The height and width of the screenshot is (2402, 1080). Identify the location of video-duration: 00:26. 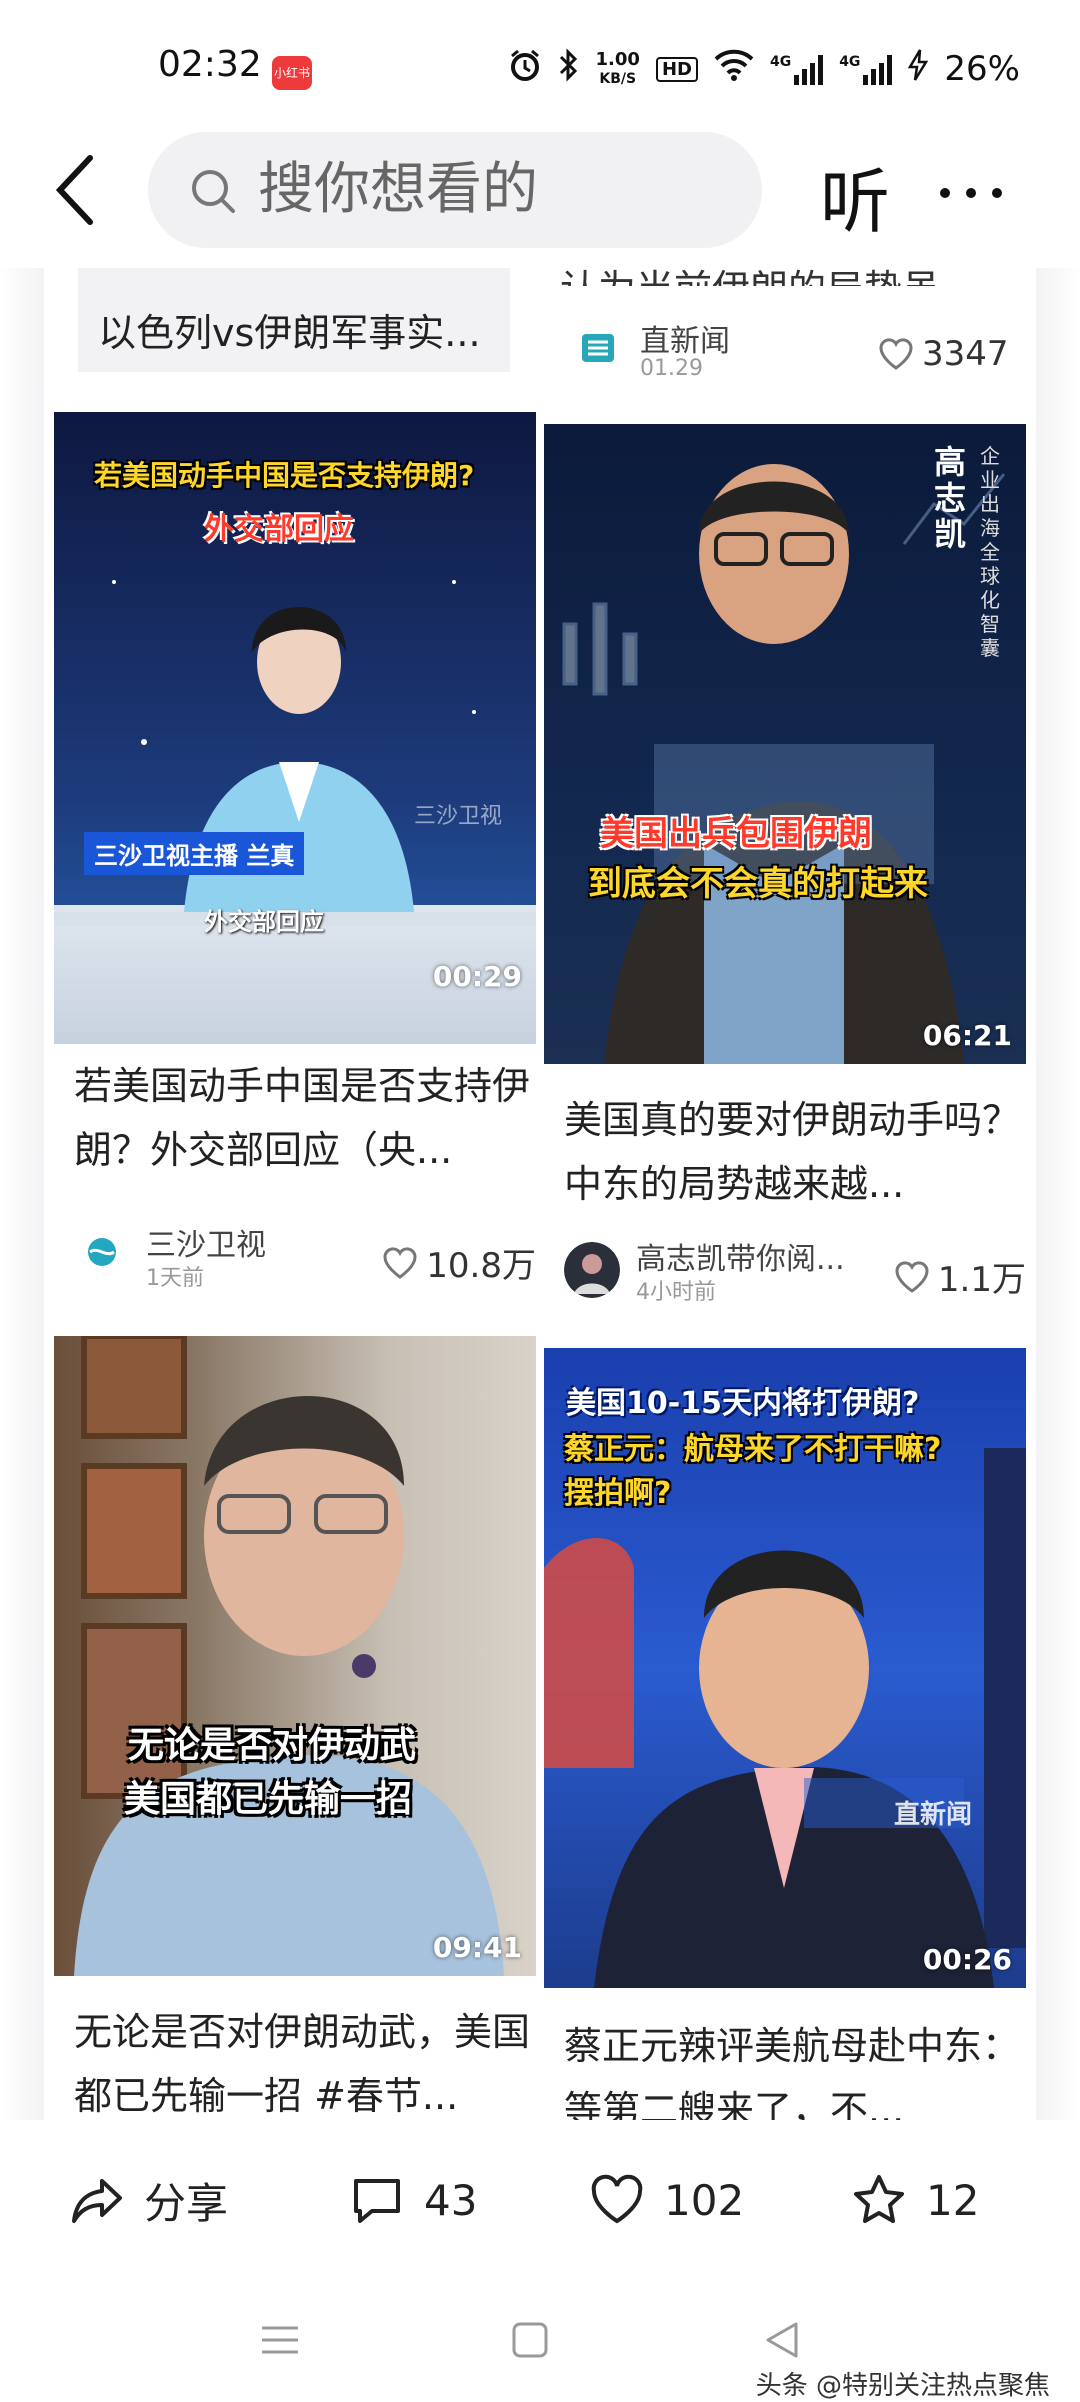
(967, 1959).